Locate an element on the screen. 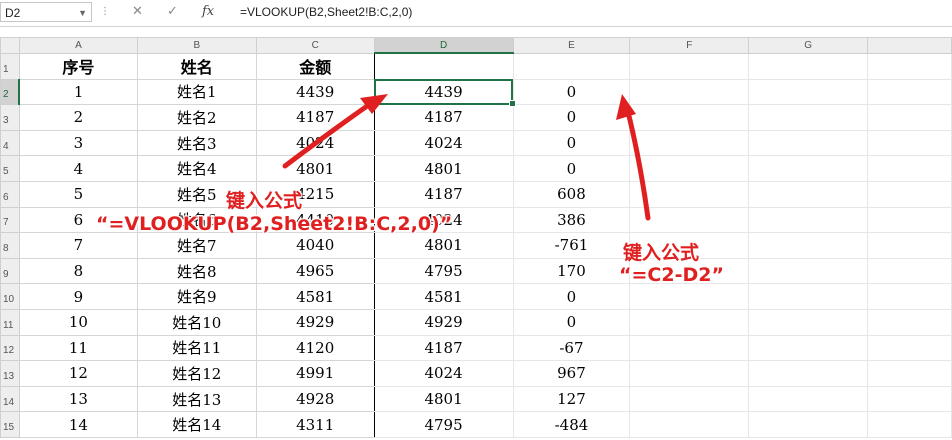 Image resolution: width=952 pixels, height=440 pixels. cell-c: 4120 is located at coordinates (315, 348).